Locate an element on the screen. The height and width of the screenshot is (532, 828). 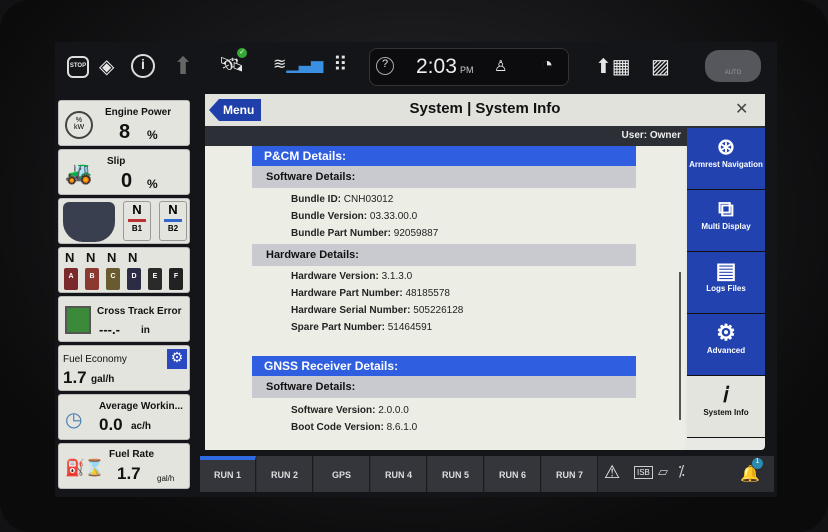
tile-remotes: NNNNABCDEF is located at coordinates (124, 270).